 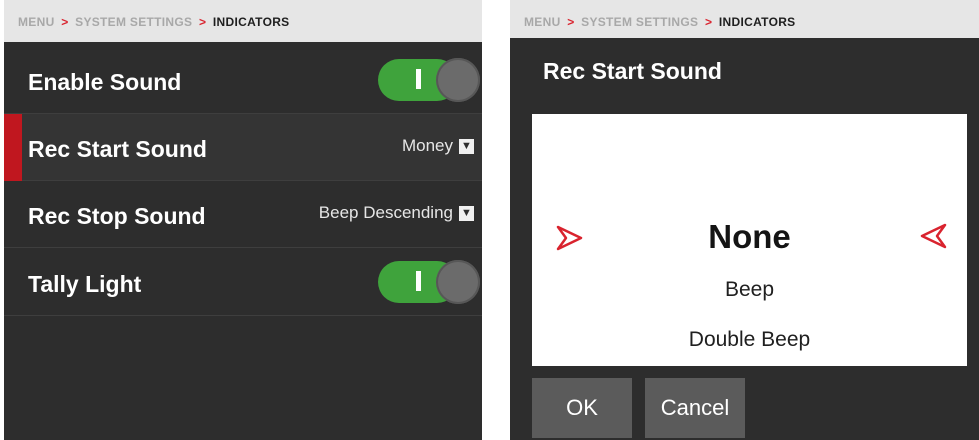 What do you see at coordinates (427, 145) in the screenshot?
I see `dropdown-value: Money` at bounding box center [427, 145].